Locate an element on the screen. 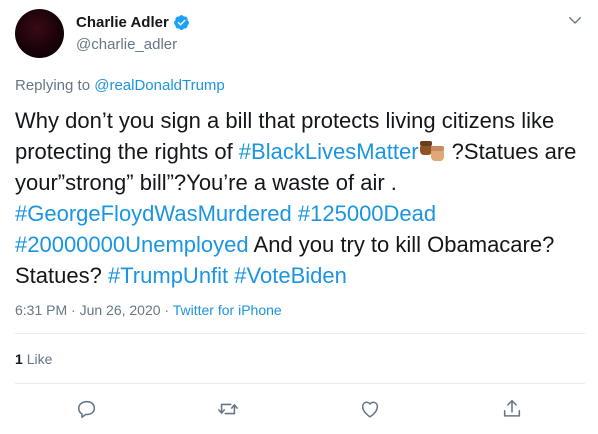 The image size is (598, 434). reply-mention-link: @realDonaldTrump is located at coordinates (159, 85).